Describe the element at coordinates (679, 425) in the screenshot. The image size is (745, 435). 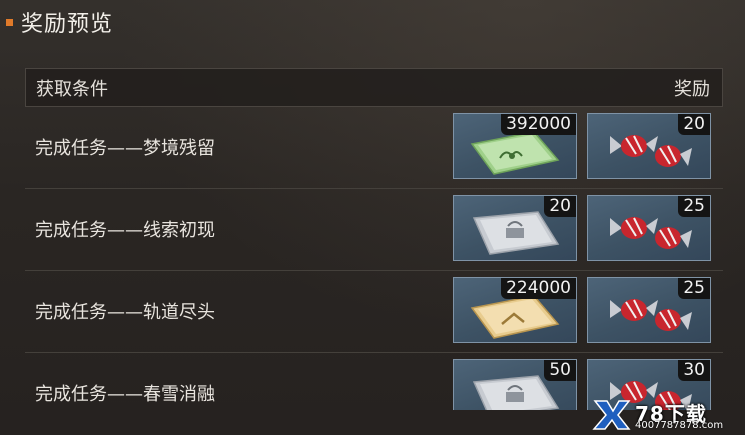
I see `watermark-url: 4007787878.com` at that location.